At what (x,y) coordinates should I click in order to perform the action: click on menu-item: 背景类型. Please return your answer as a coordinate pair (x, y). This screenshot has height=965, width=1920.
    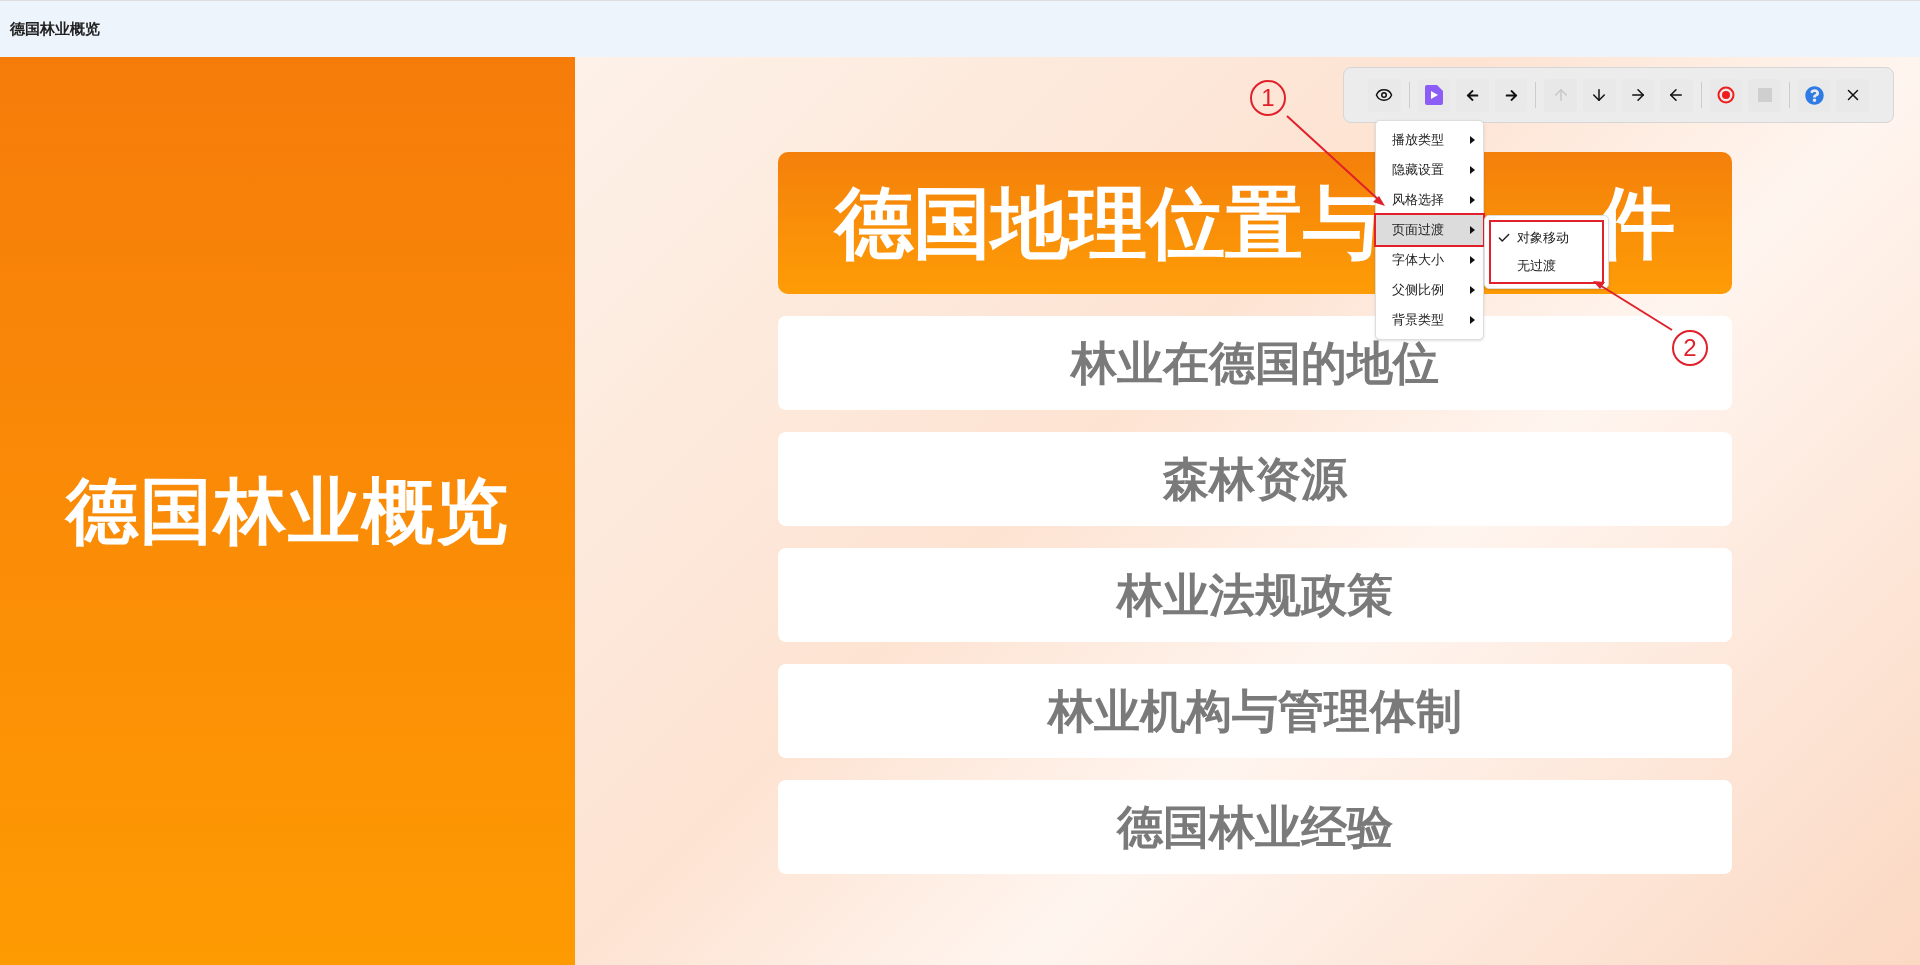
    Looking at the image, I should click on (1429, 320).